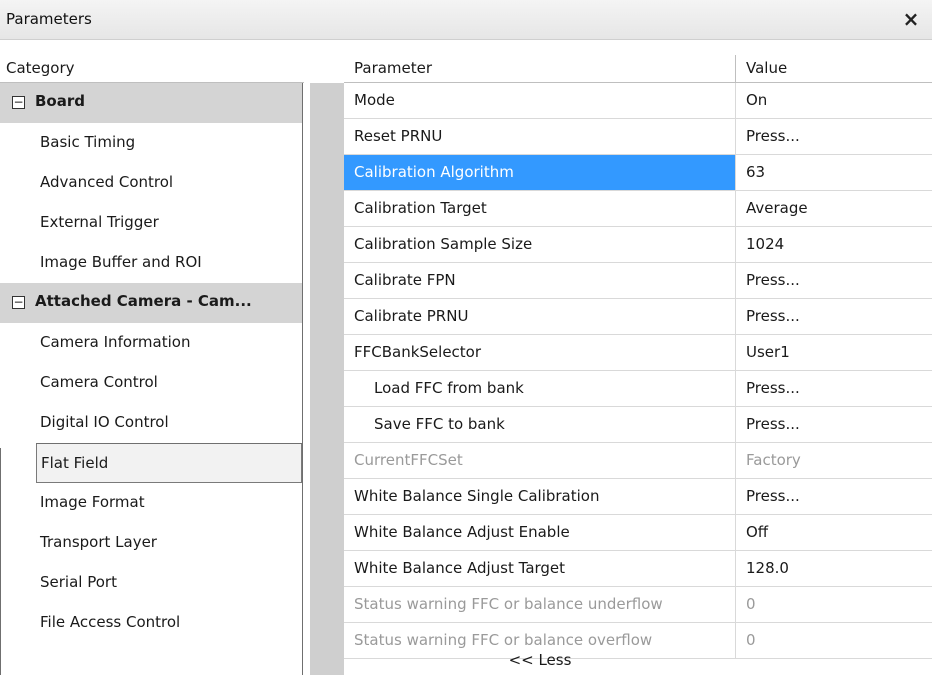  I want to click on category-item-advanced-control: Advanced Control, so click(151, 183).